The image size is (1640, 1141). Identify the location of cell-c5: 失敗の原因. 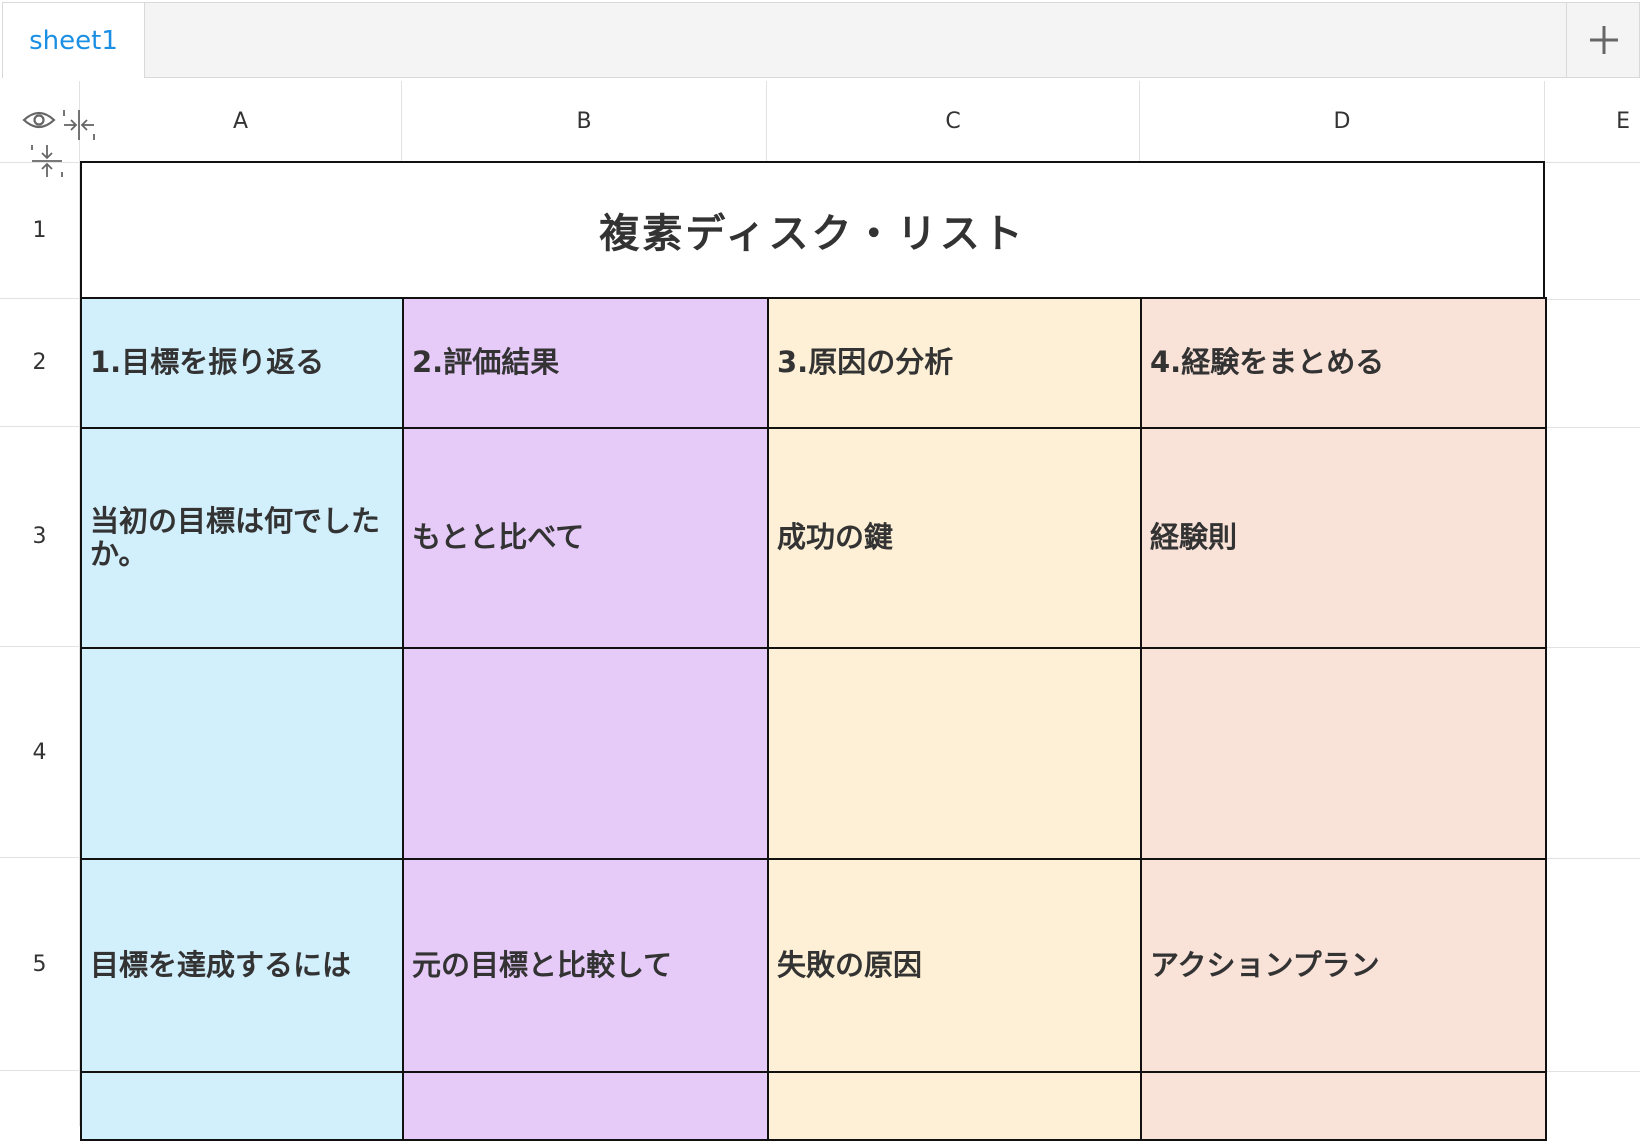
(954, 965).